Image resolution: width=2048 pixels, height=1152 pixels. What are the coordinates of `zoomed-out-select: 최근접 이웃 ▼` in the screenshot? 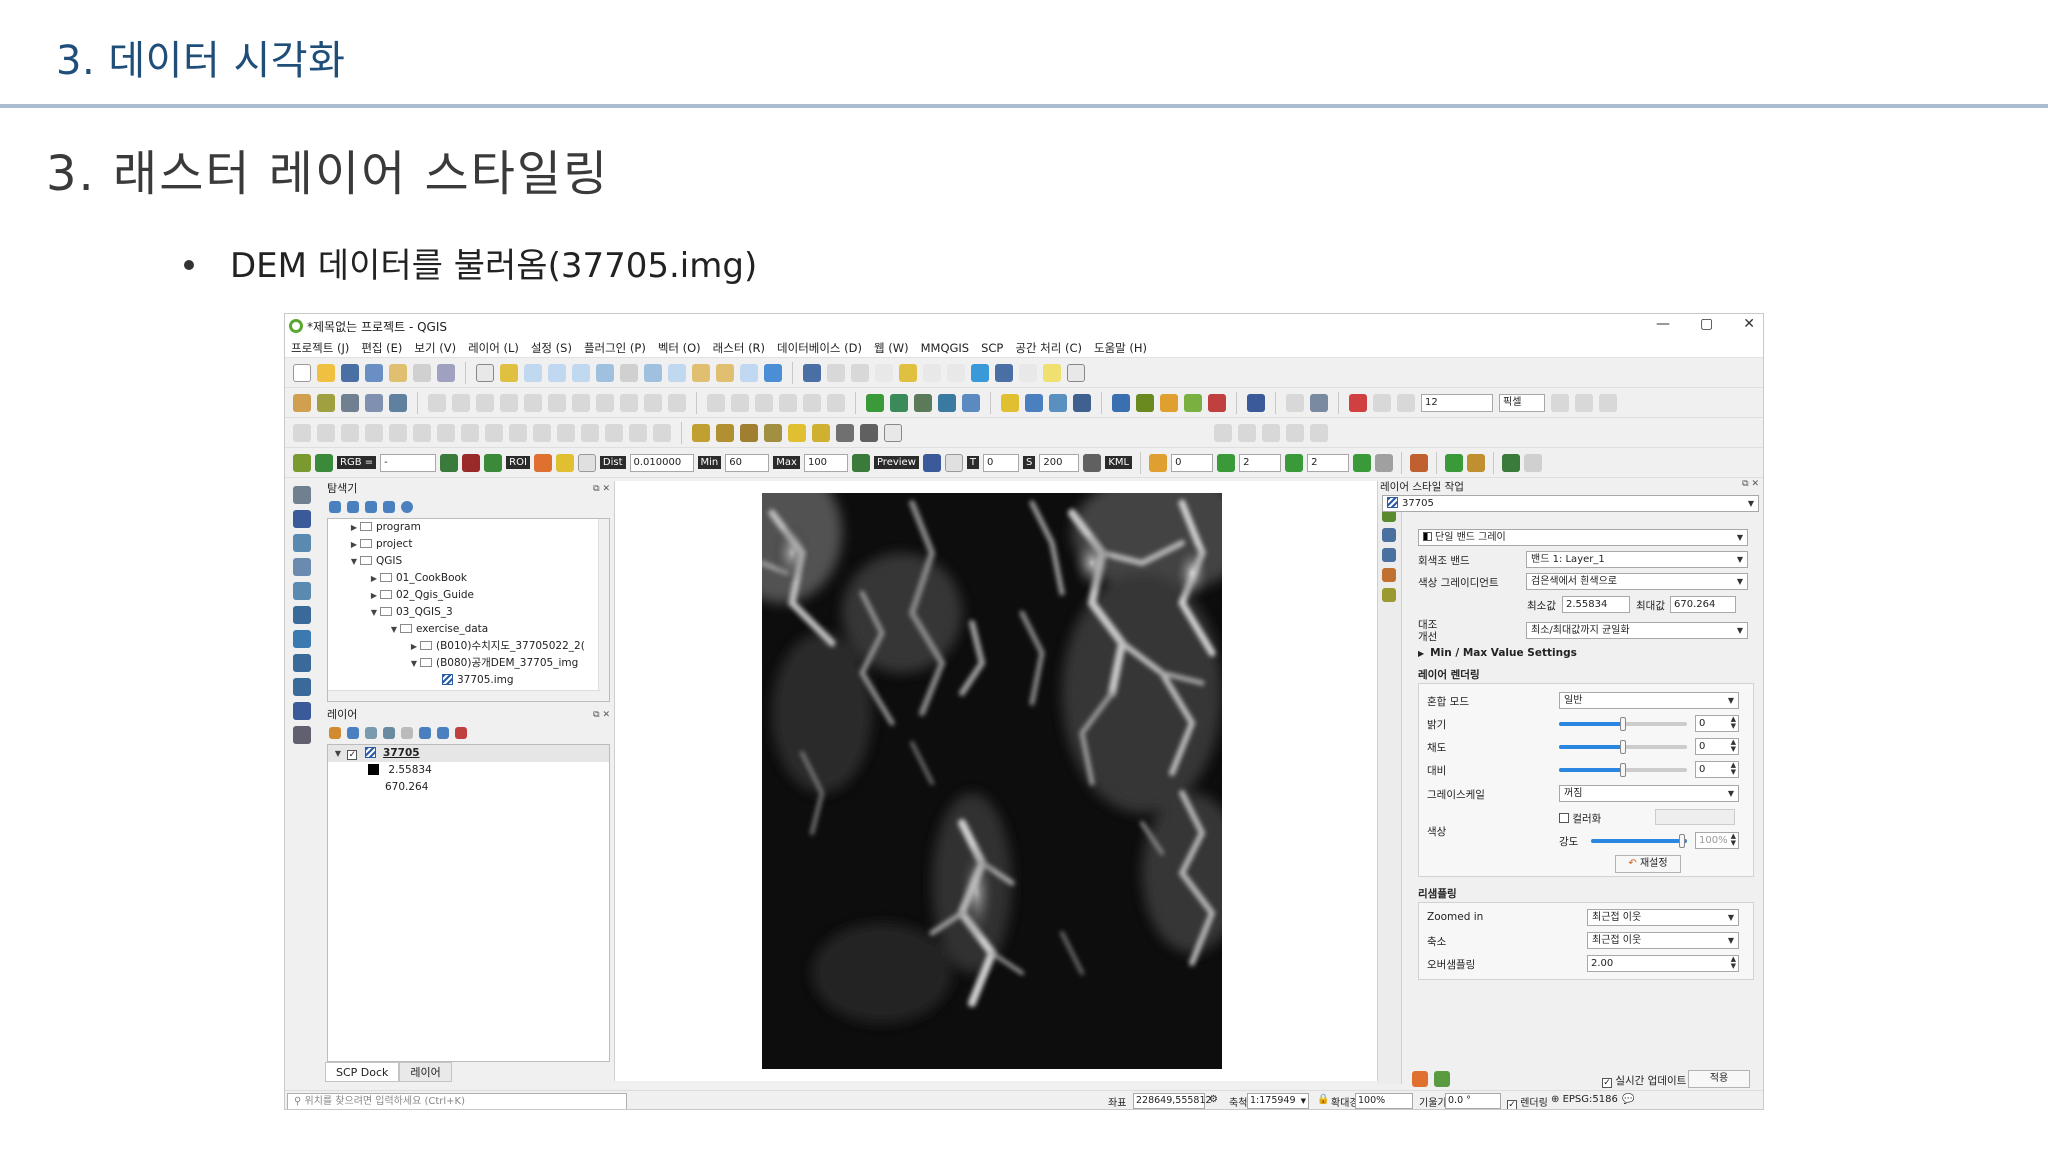 It's located at (1663, 940).